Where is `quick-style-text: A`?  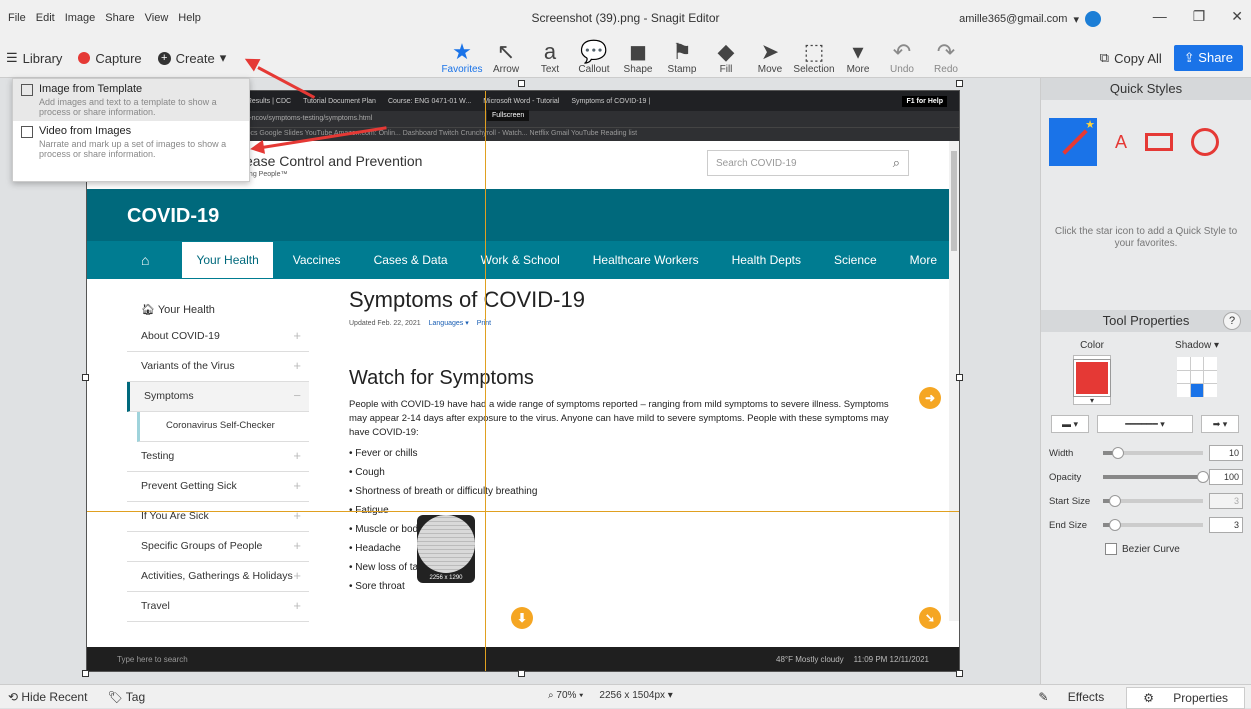
quick-style-text: A is located at coordinates (1121, 142).